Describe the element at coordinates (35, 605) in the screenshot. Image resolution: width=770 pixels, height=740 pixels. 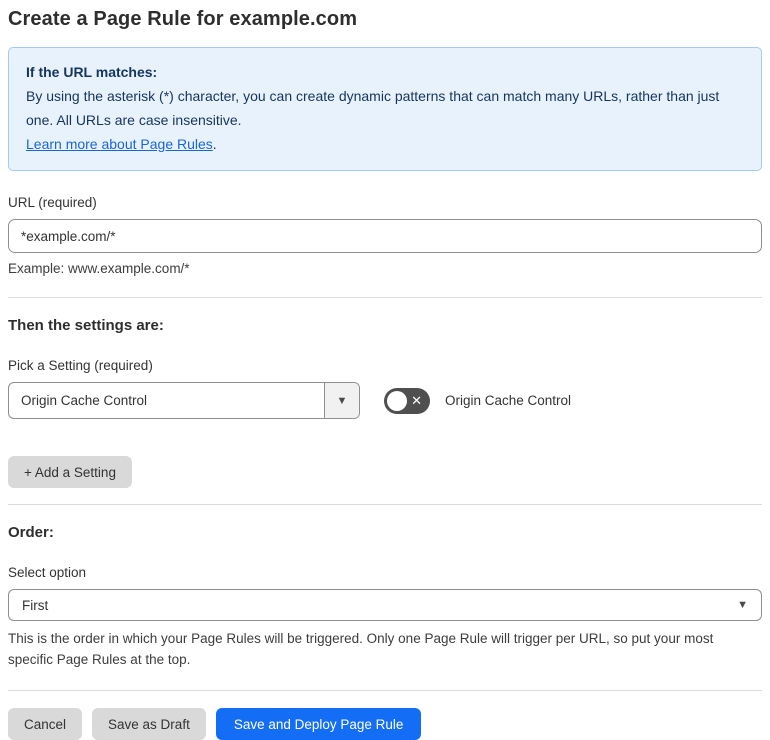
I see `order-select-value: First` at that location.